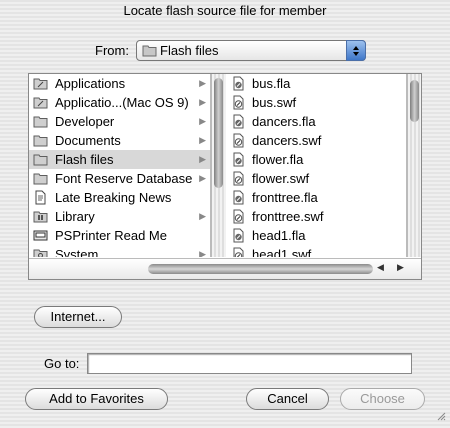 Image resolution: width=450 pixels, height=428 pixels. What do you see at coordinates (62, 363) in the screenshot?
I see `goto-label: Go to:` at bounding box center [62, 363].